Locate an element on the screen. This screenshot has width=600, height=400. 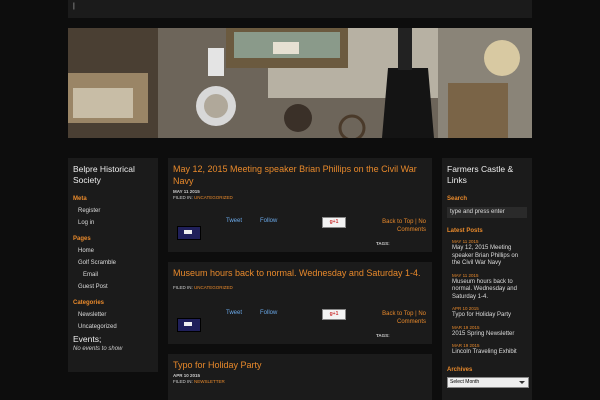
archives-widget-title: Archives is located at coordinates (460, 369).